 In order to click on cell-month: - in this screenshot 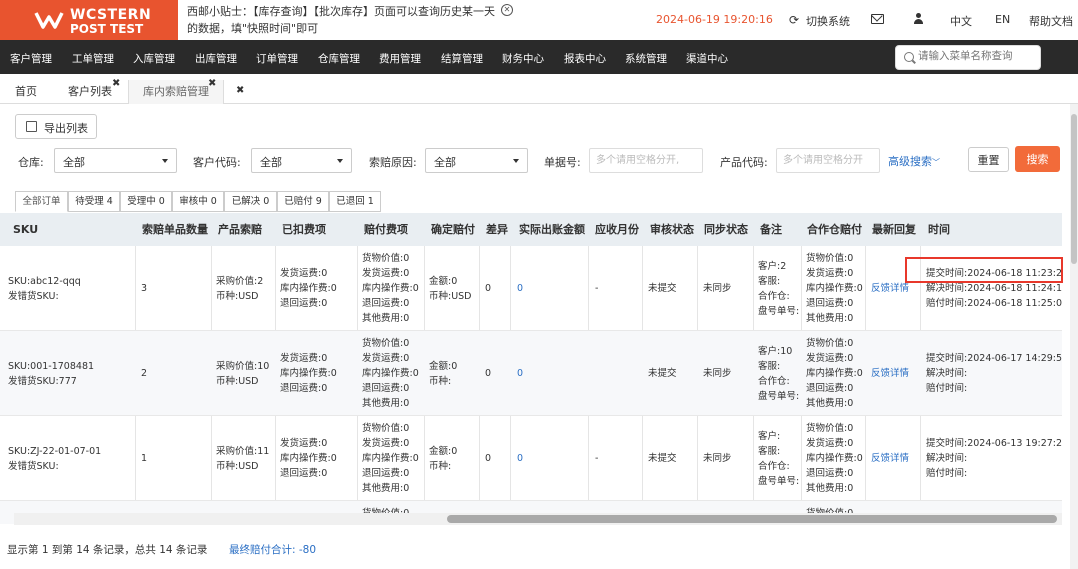, I will do `click(597, 458)`.